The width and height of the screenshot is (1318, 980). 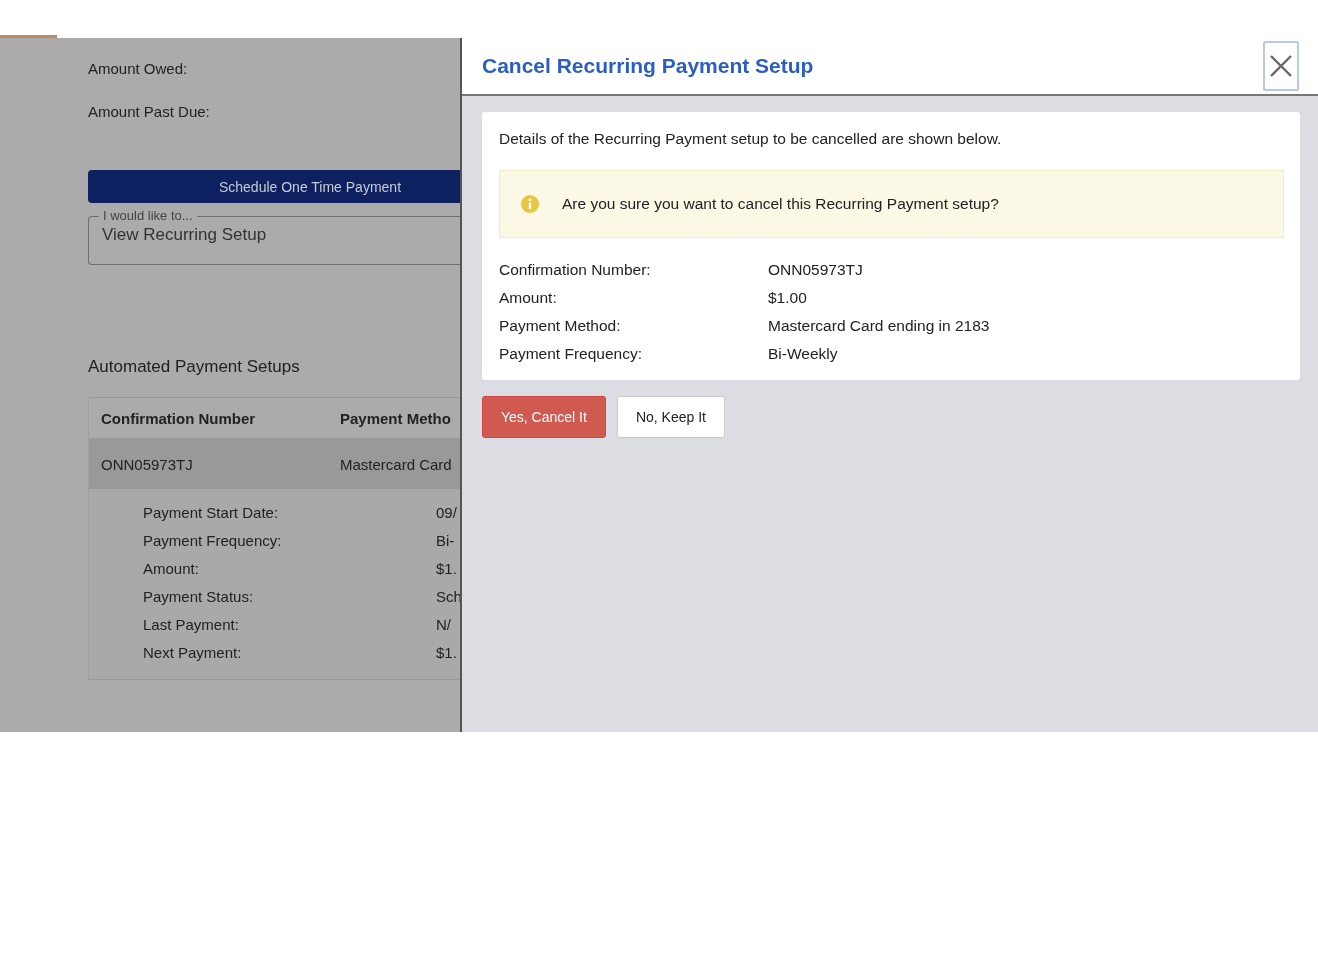 I want to click on info-icon, so click(x=530, y=204).